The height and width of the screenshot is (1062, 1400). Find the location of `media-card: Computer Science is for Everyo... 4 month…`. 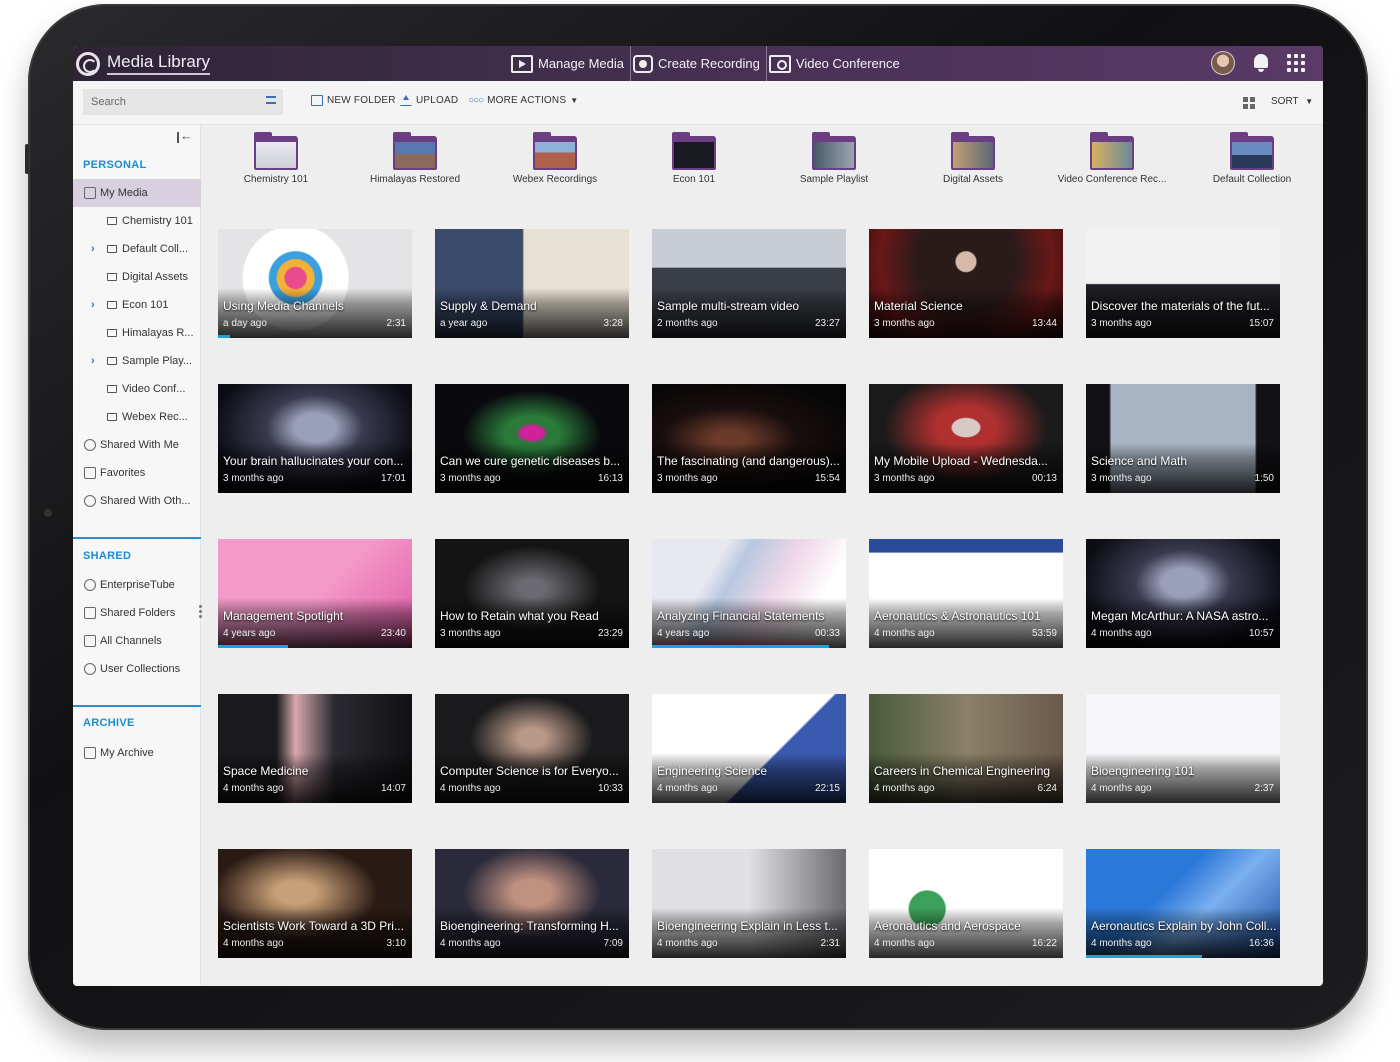

media-card: Computer Science is for Everyo... 4 month… is located at coordinates (532, 748).